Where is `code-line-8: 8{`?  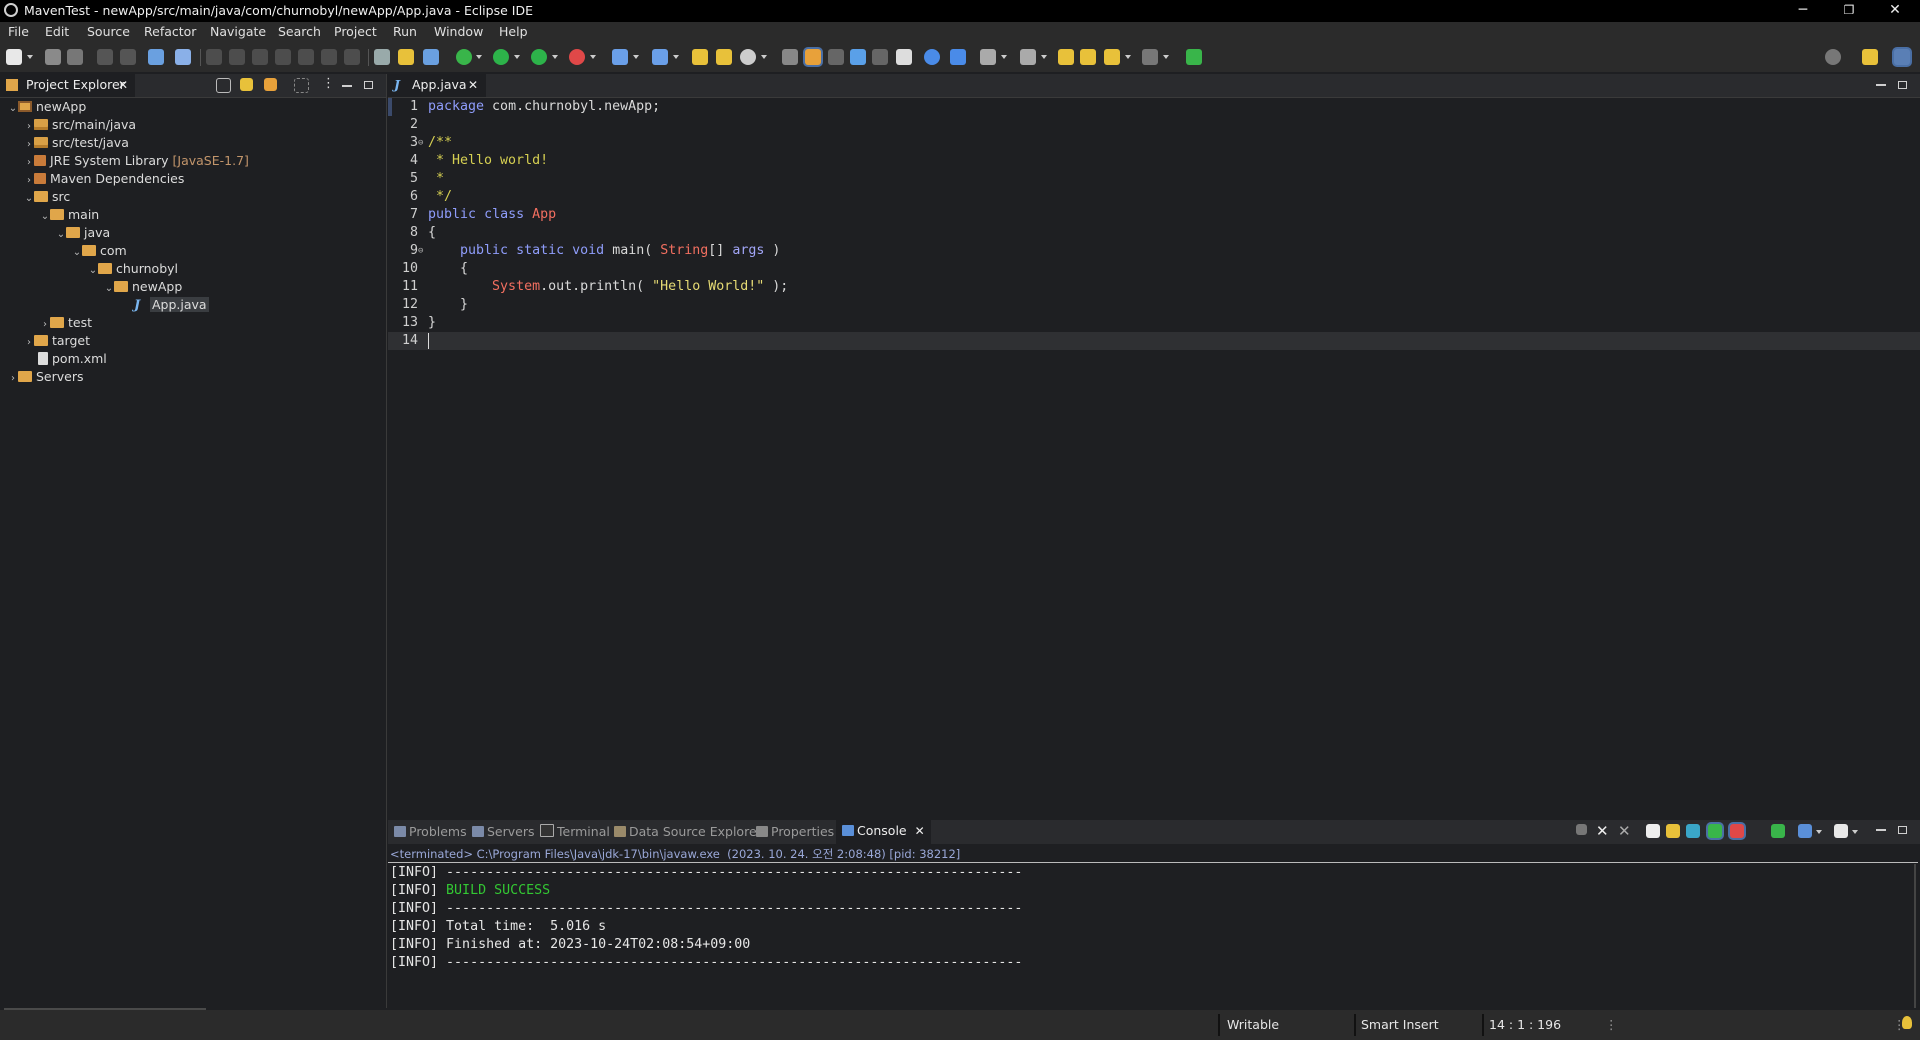 code-line-8: 8{ is located at coordinates (1154, 233).